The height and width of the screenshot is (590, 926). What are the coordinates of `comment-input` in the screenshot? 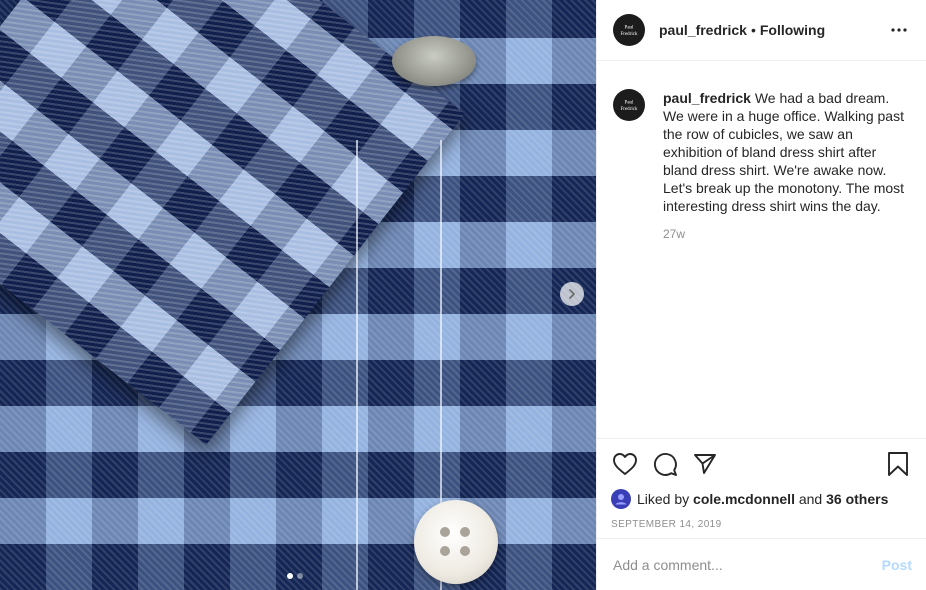 It's located at (747, 564).